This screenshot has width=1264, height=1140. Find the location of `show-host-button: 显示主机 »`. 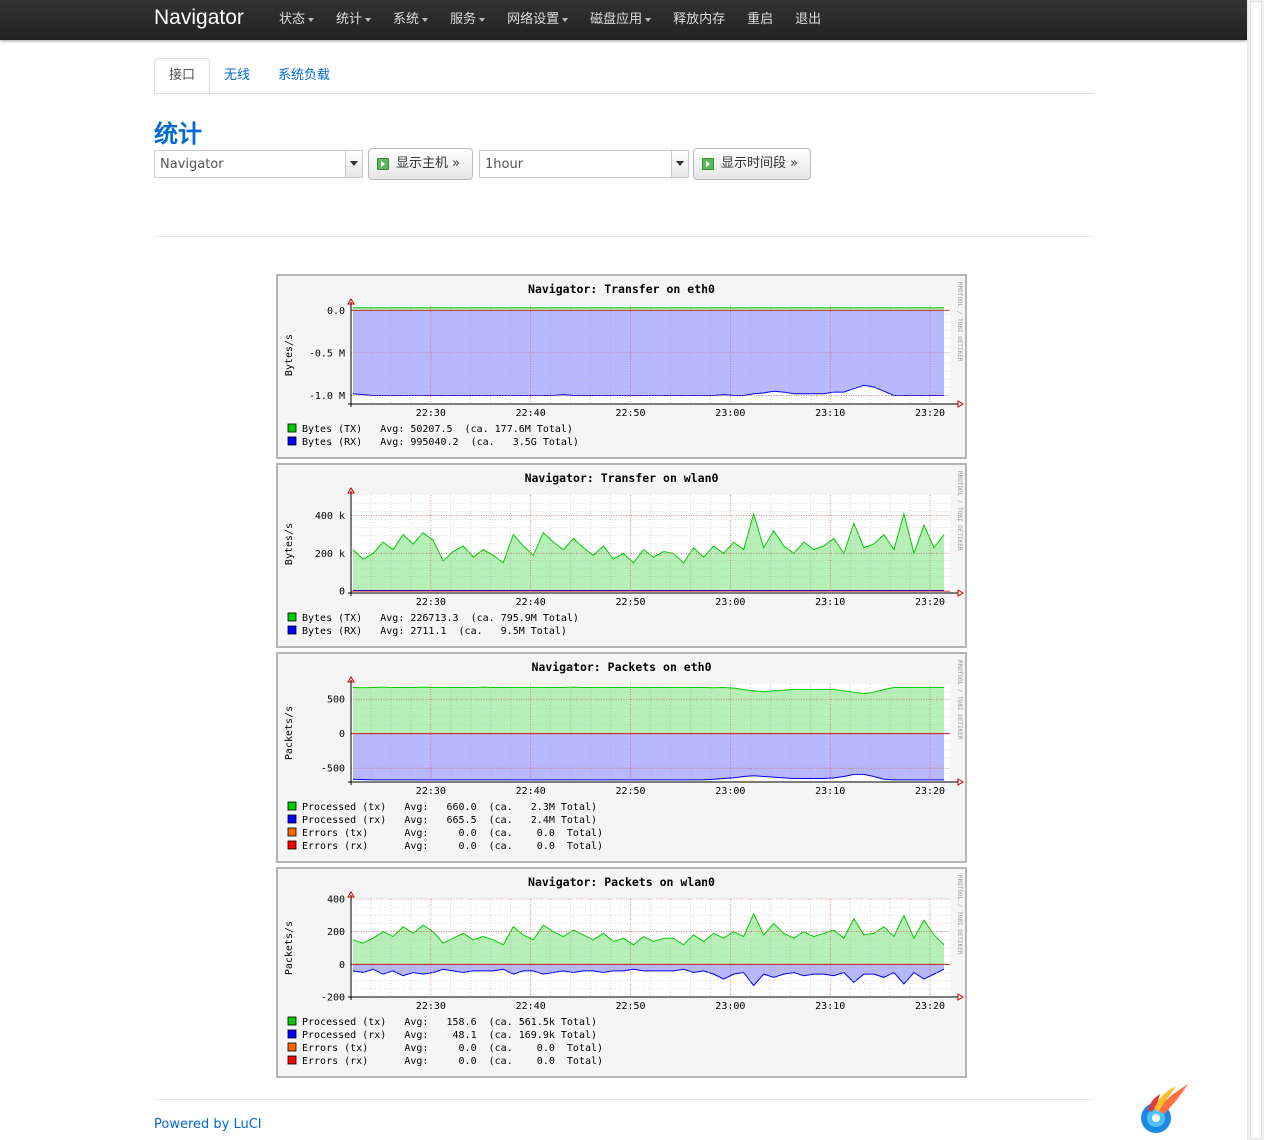

show-host-button: 显示主机 » is located at coordinates (421, 164).